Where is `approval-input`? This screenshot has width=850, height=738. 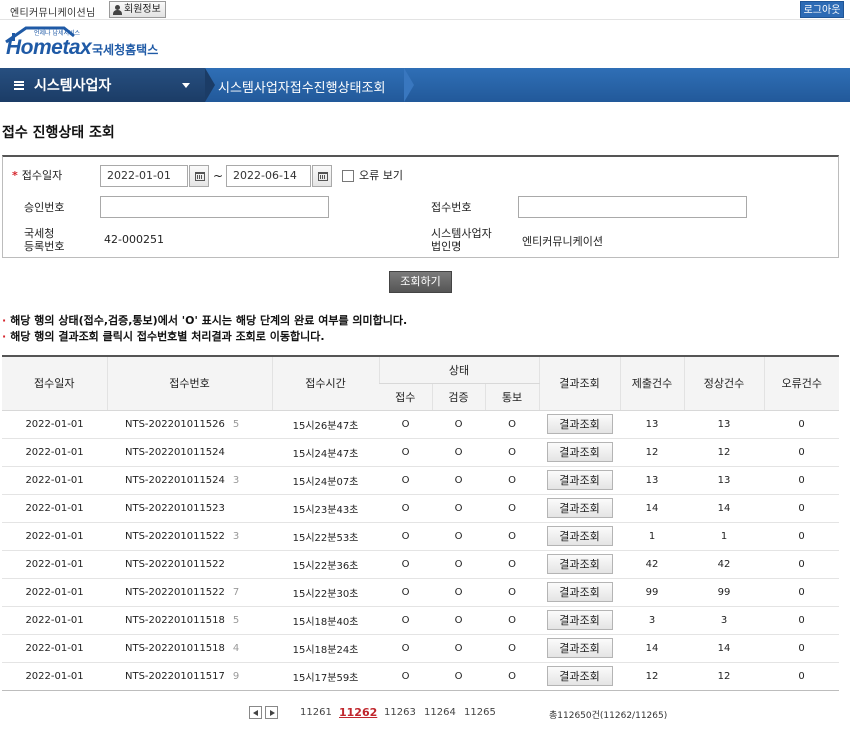 approval-input is located at coordinates (214, 207).